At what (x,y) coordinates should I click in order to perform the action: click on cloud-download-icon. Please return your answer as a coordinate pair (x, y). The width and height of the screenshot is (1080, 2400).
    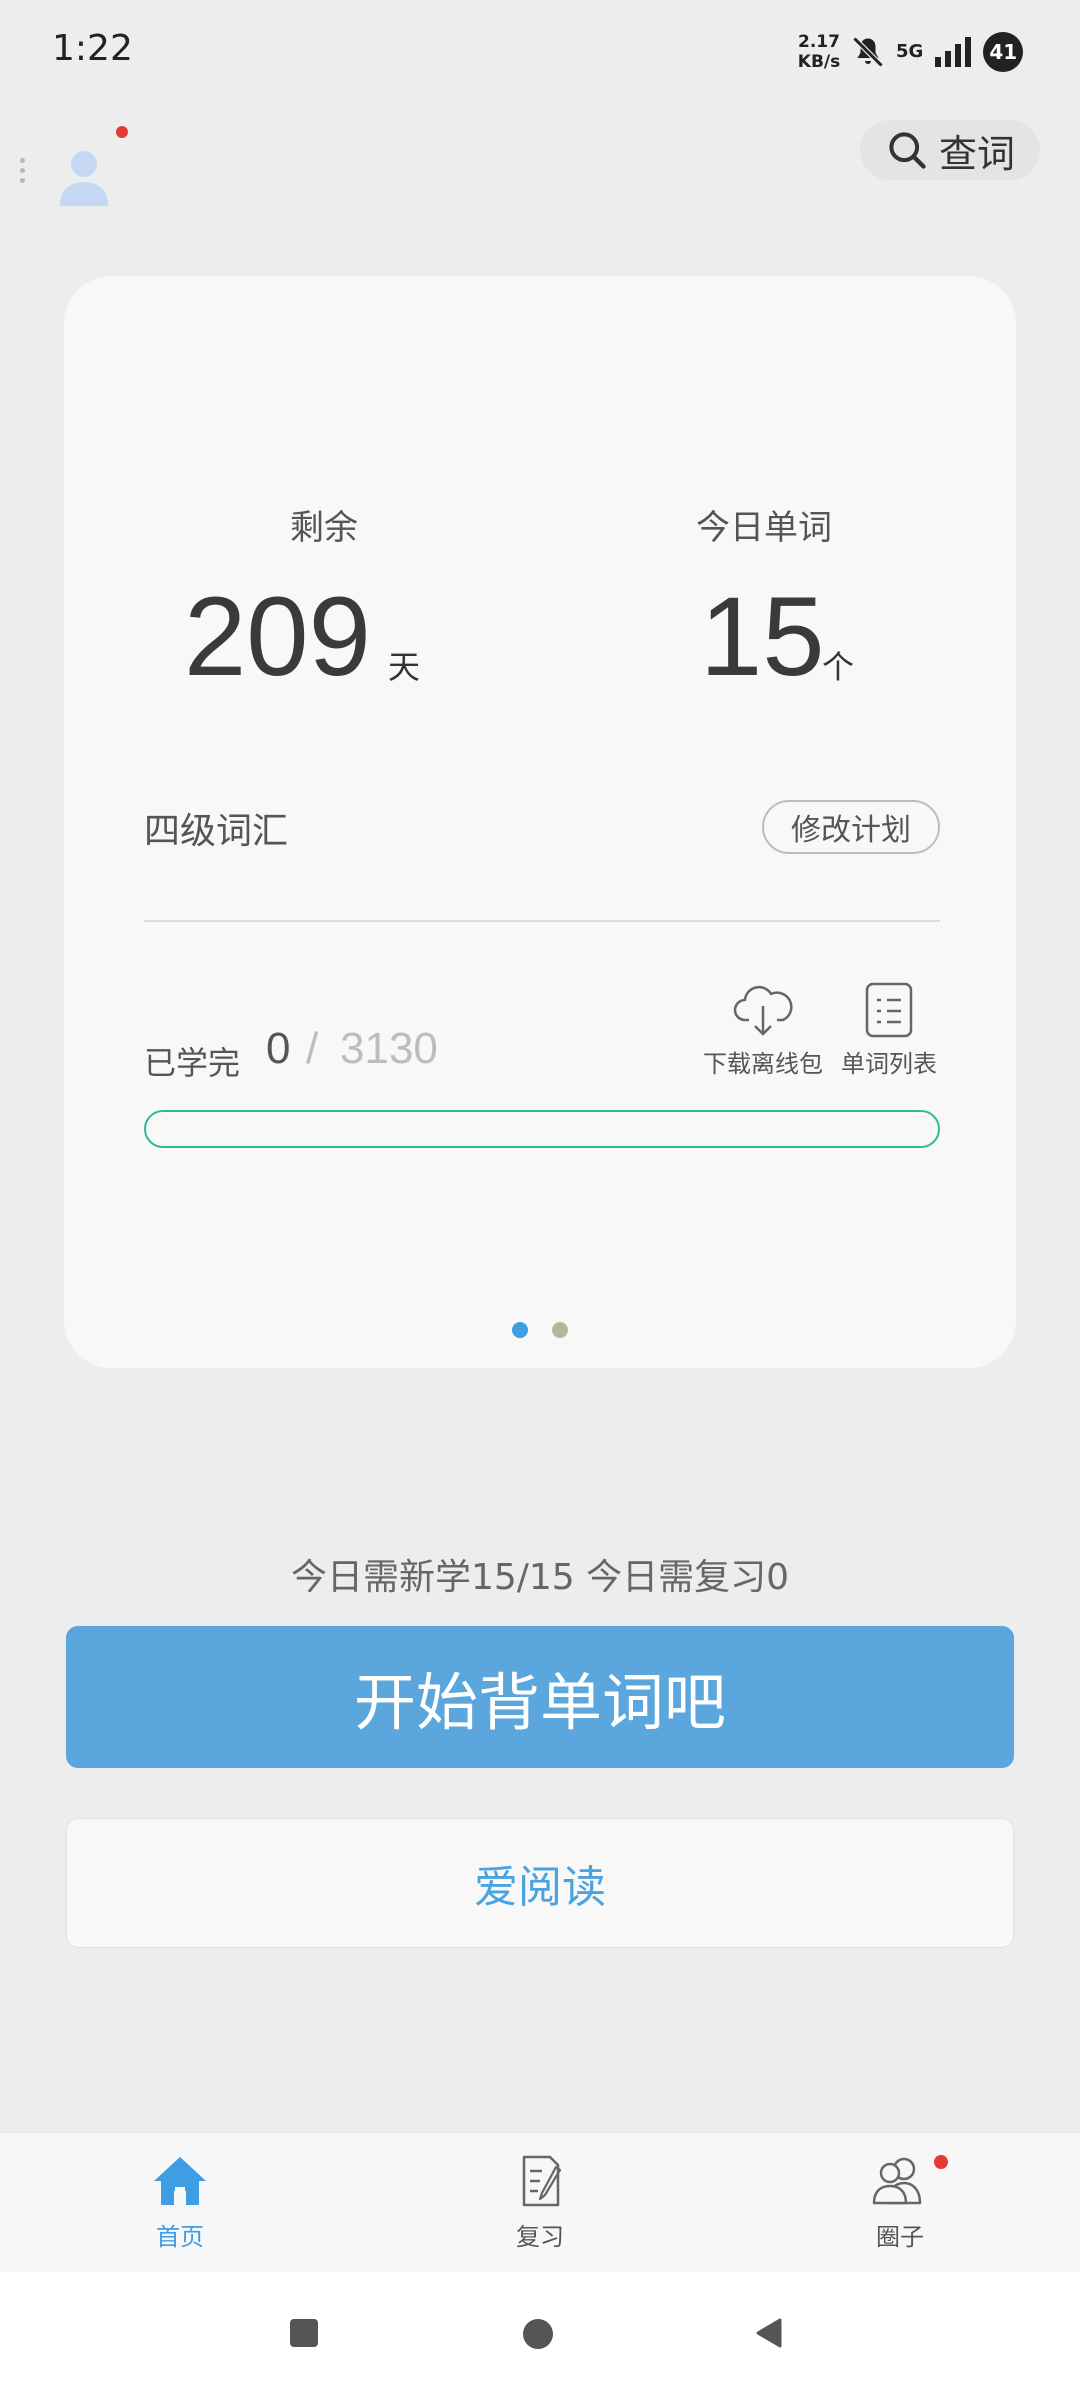
    Looking at the image, I should click on (763, 1010).